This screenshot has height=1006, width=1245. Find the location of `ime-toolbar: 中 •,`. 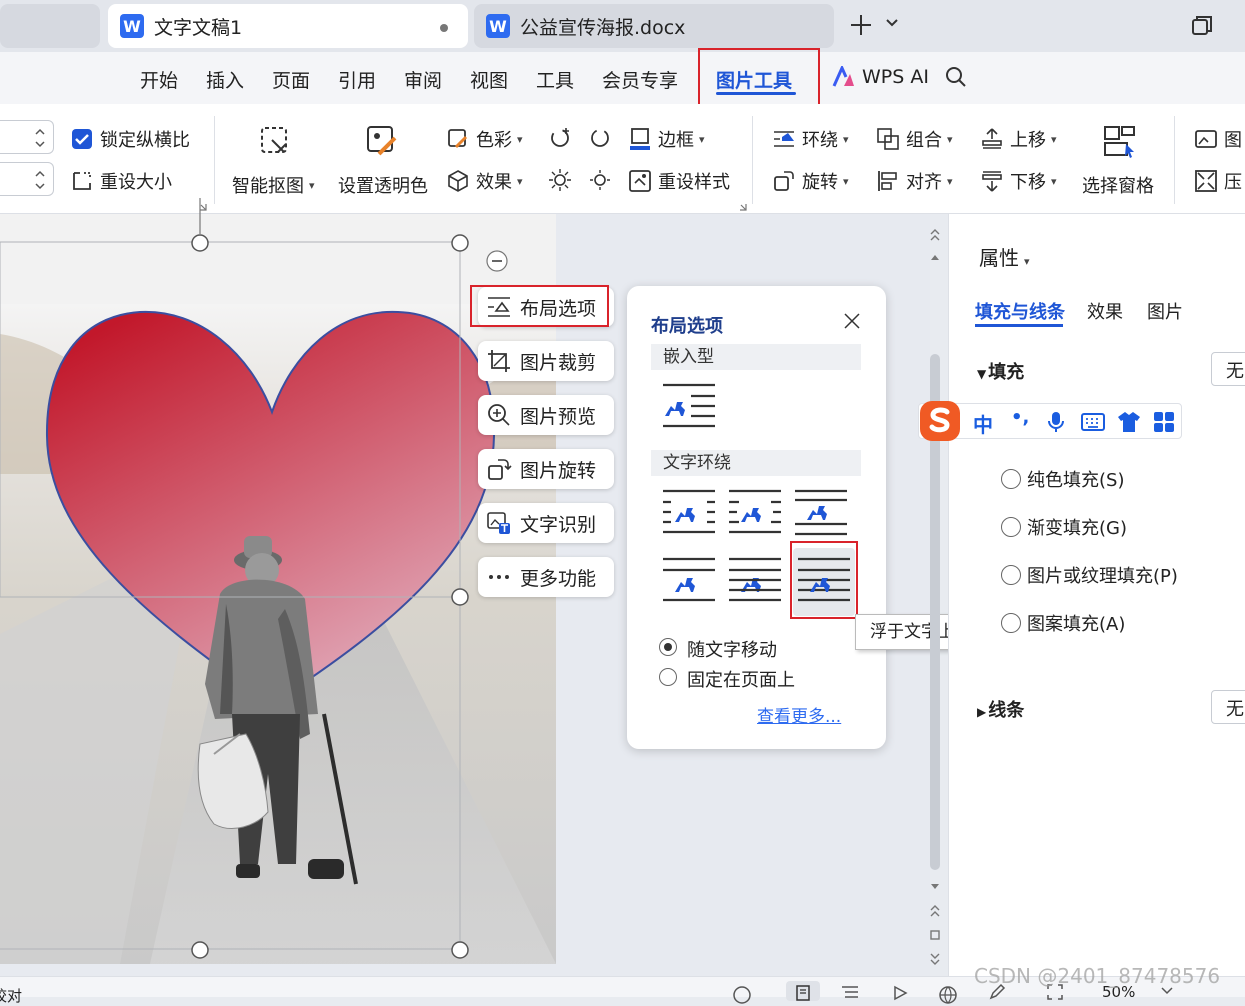

ime-toolbar: 中 •, is located at coordinates (1050, 421).